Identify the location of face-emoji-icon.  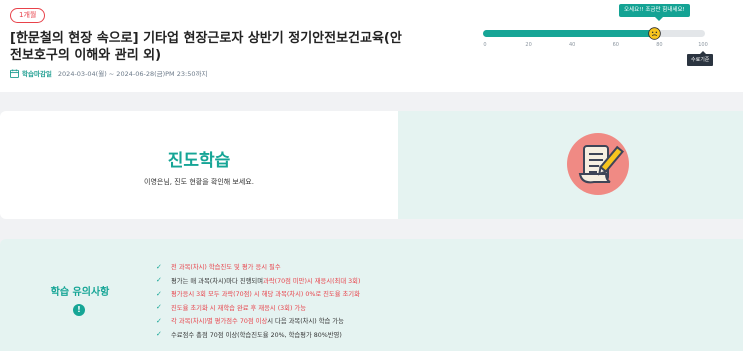
(654, 33).